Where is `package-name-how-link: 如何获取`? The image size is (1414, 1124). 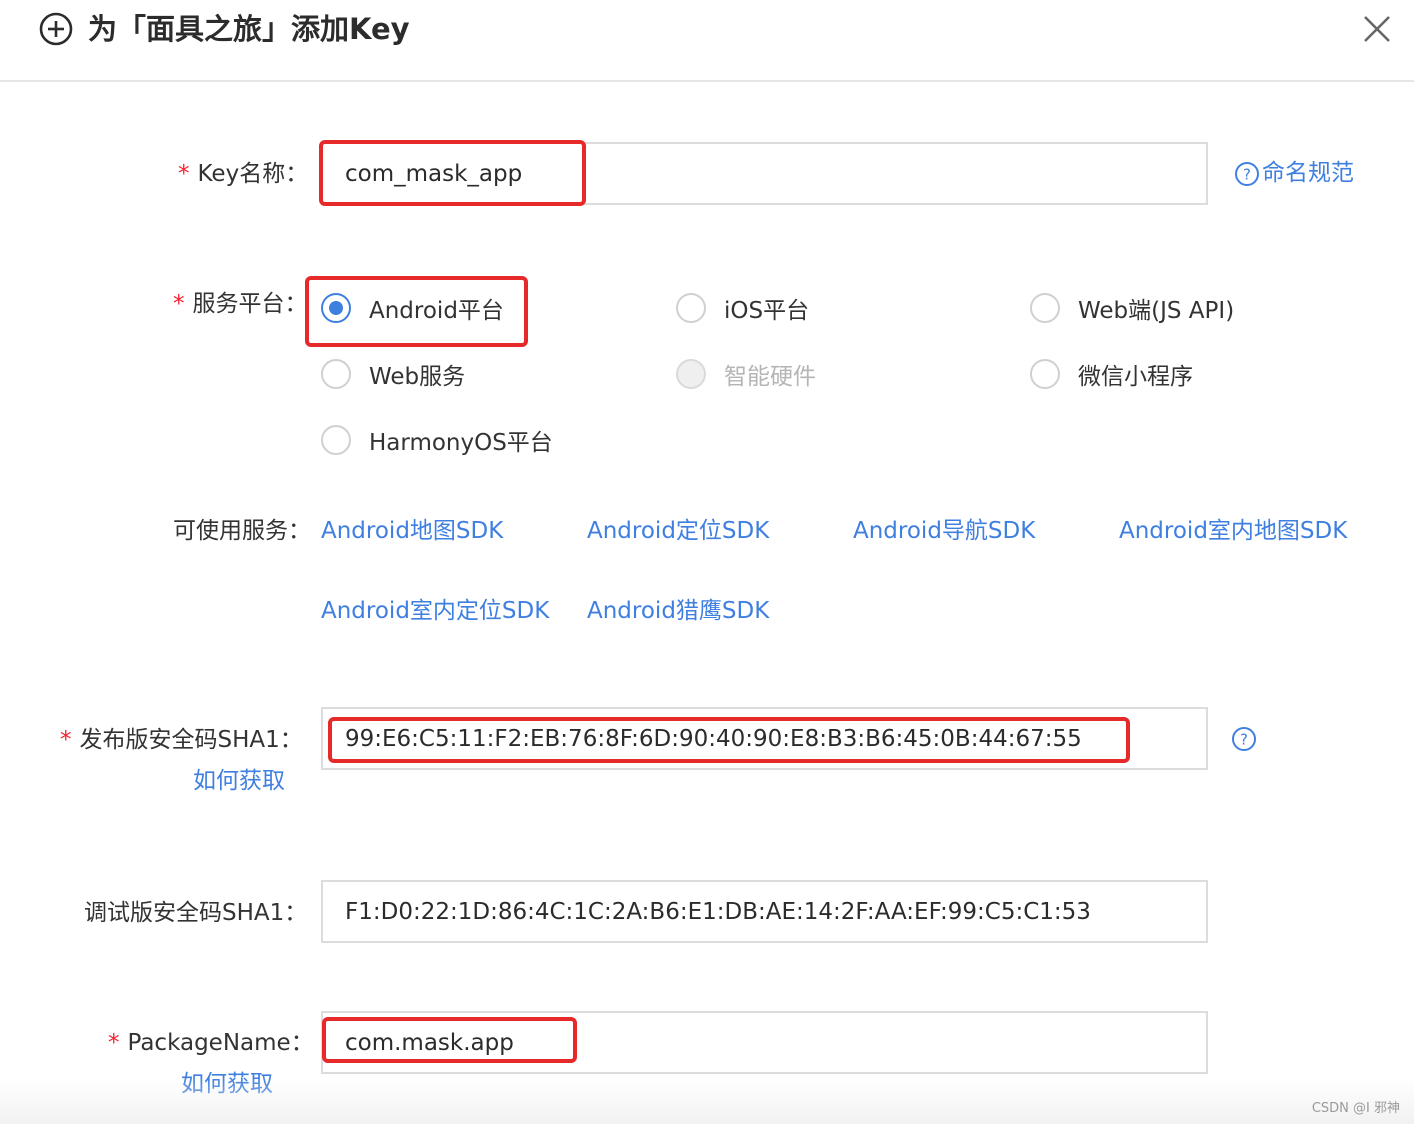 package-name-how-link: 如何获取 is located at coordinates (227, 1084).